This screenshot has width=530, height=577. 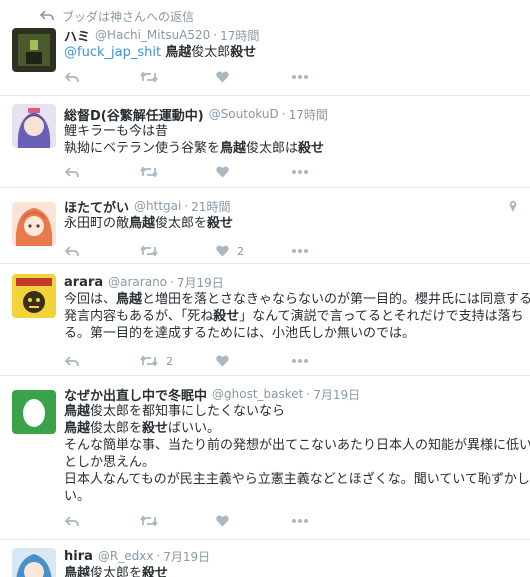 I want to click on location-pin-icon, so click(x=513, y=206).